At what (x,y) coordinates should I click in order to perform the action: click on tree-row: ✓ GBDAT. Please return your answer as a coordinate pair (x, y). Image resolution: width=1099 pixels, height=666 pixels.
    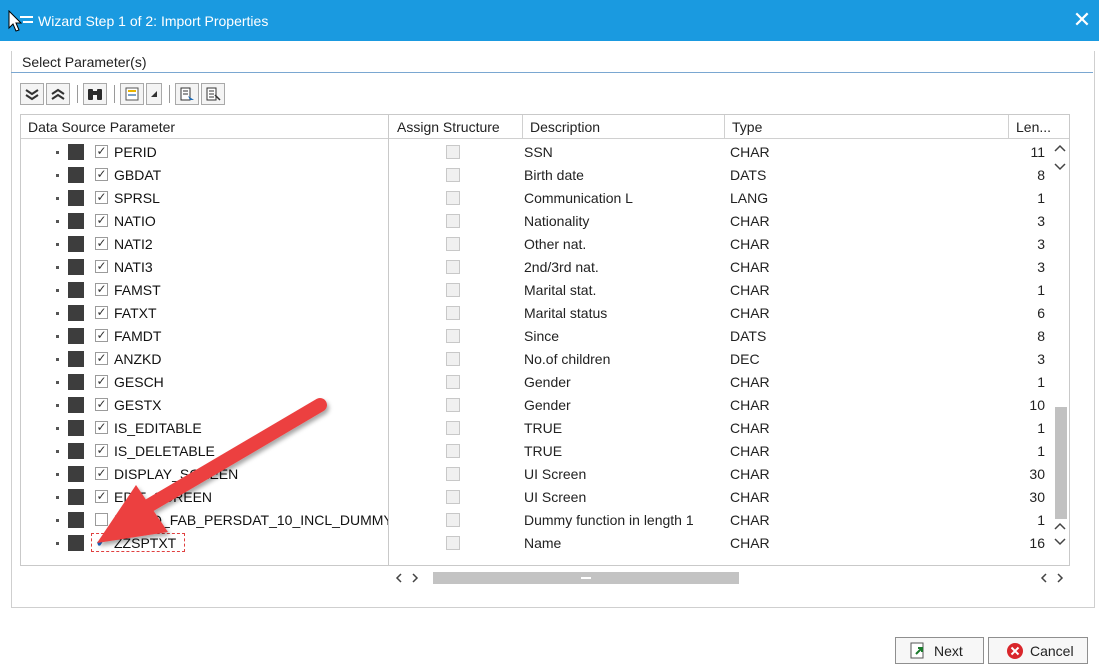
    Looking at the image, I should click on (204, 175).